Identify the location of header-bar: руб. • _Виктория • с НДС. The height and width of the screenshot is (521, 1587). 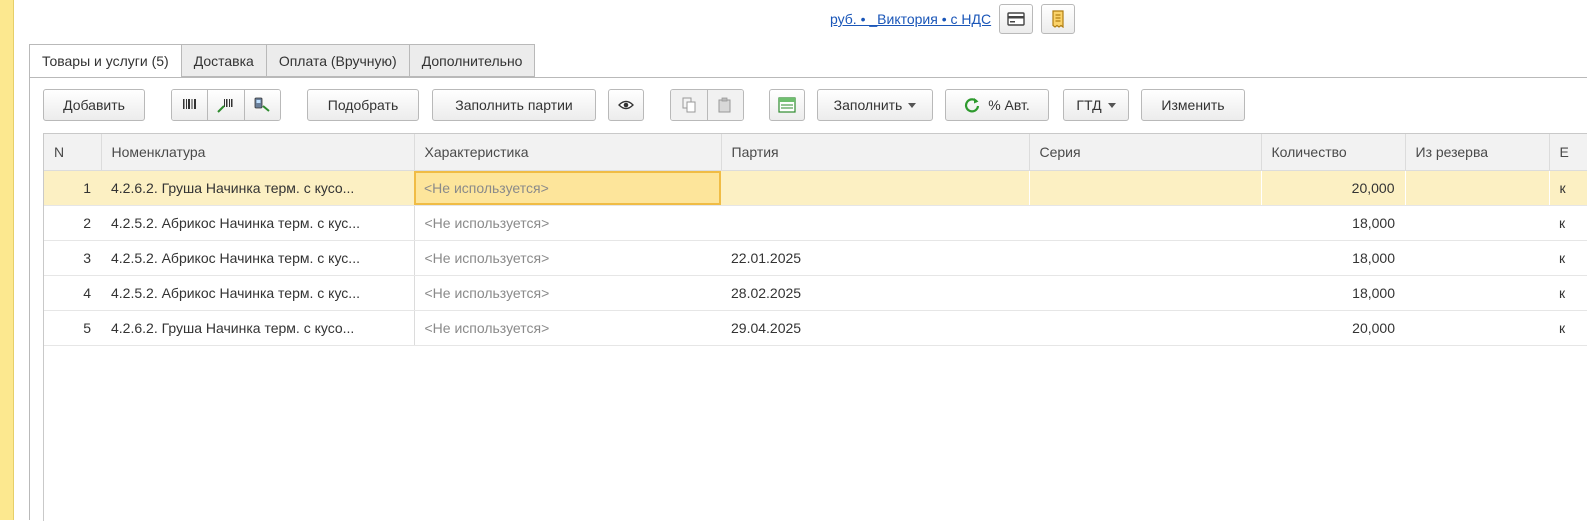
(953, 19).